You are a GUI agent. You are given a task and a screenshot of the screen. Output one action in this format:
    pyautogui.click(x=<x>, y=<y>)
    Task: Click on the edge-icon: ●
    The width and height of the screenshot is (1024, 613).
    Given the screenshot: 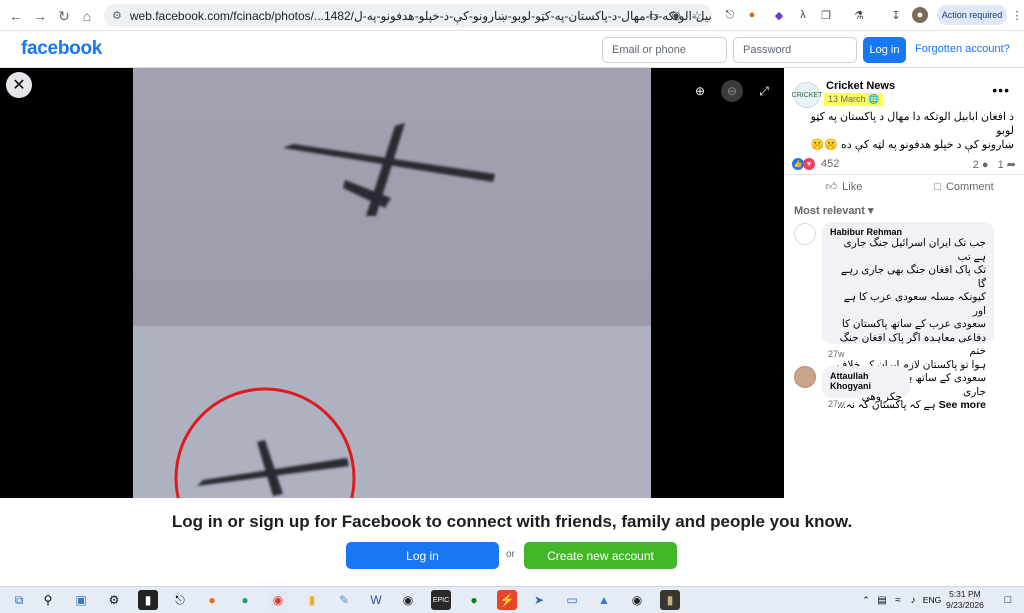 What is the action you would take?
    pyautogui.click(x=245, y=600)
    